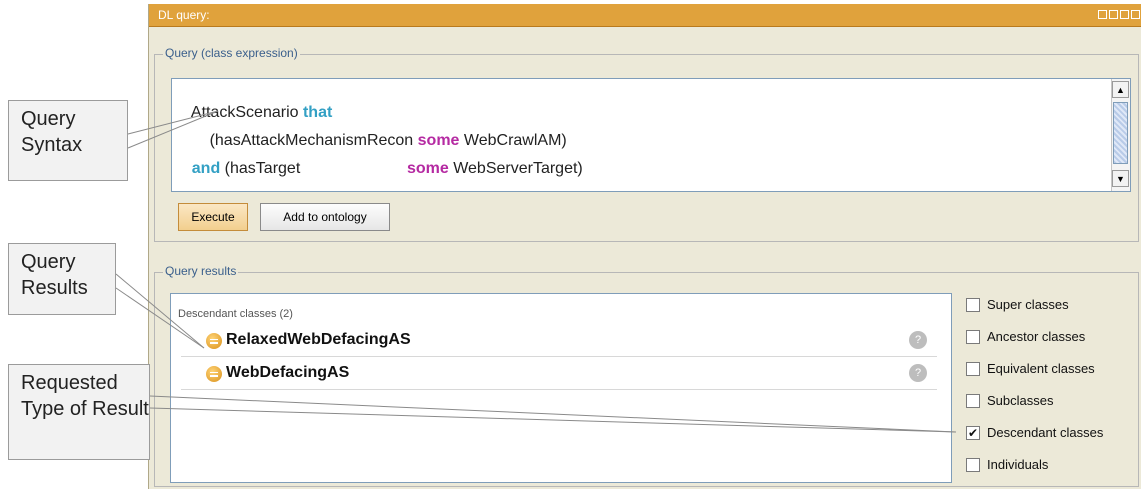 This screenshot has width=1141, height=489. What do you see at coordinates (79, 412) in the screenshot?
I see `callout-result-type: Requested Type of Result` at bounding box center [79, 412].